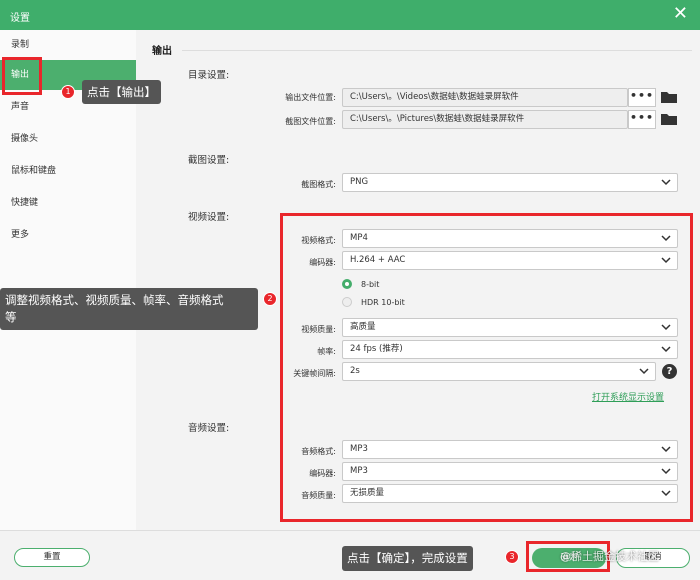  What do you see at coordinates (669, 371) in the screenshot?
I see `help-icon: ?` at bounding box center [669, 371].